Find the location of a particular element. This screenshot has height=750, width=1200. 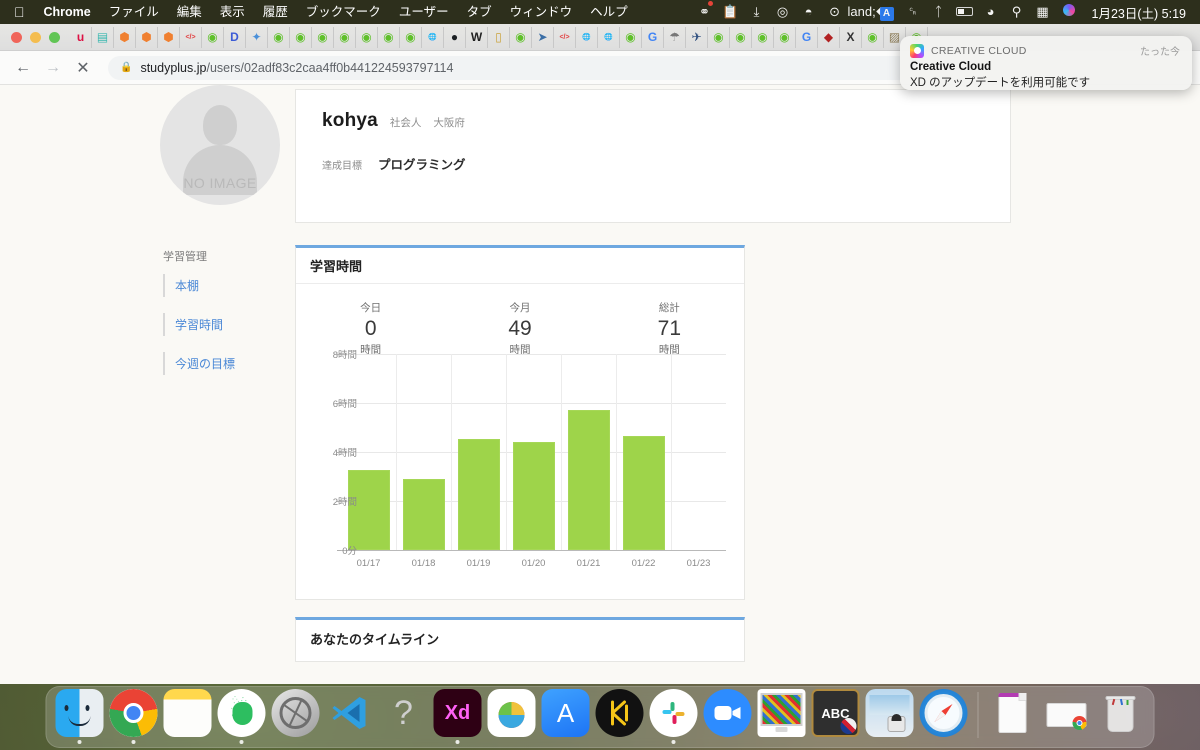

magnifier-app-icon: ◎ is located at coordinates (783, 12).